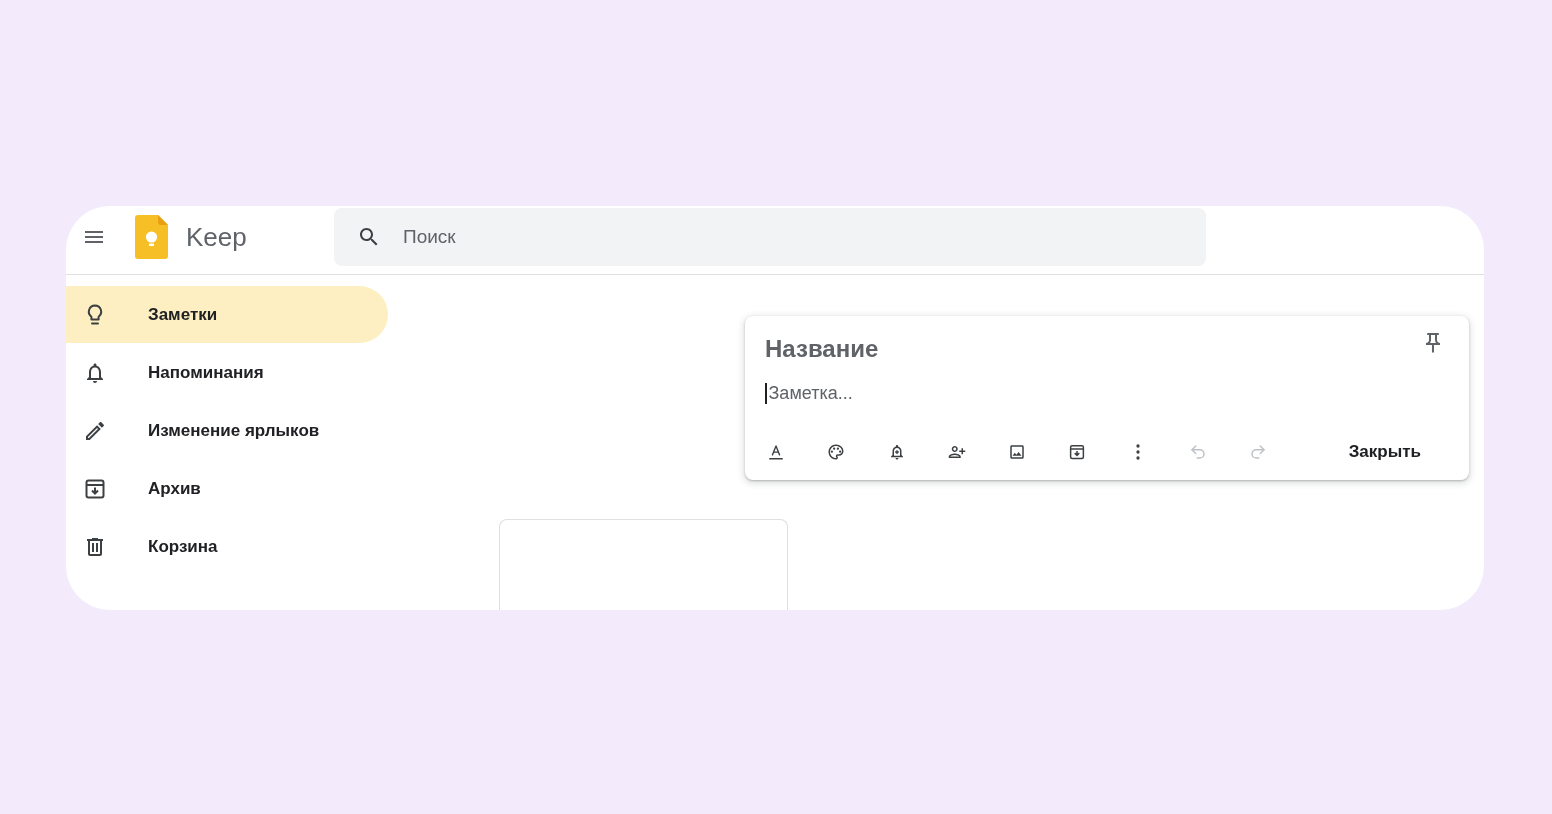 The height and width of the screenshot is (814, 1552). I want to click on search-field: Поиск, so click(770, 237).